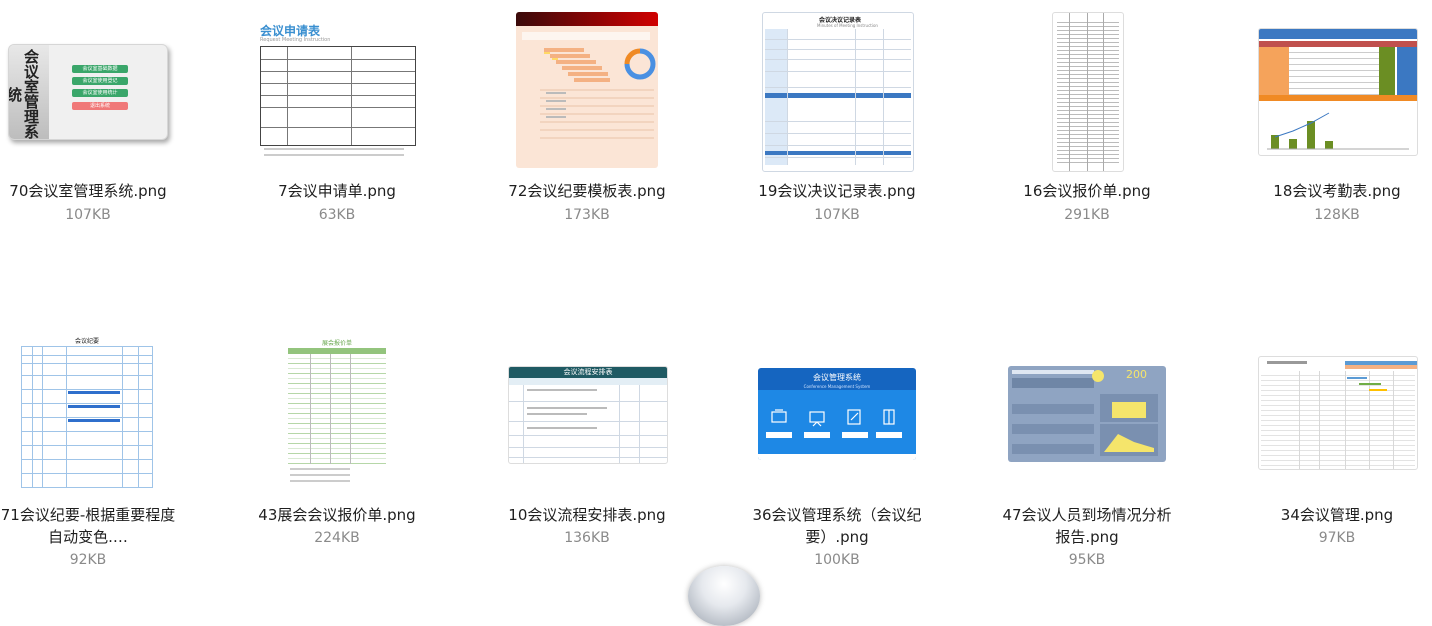  Describe the element at coordinates (1087, 515) in the screenshot. I see `file-name-line: 47会议人员到场情况分析` at that location.